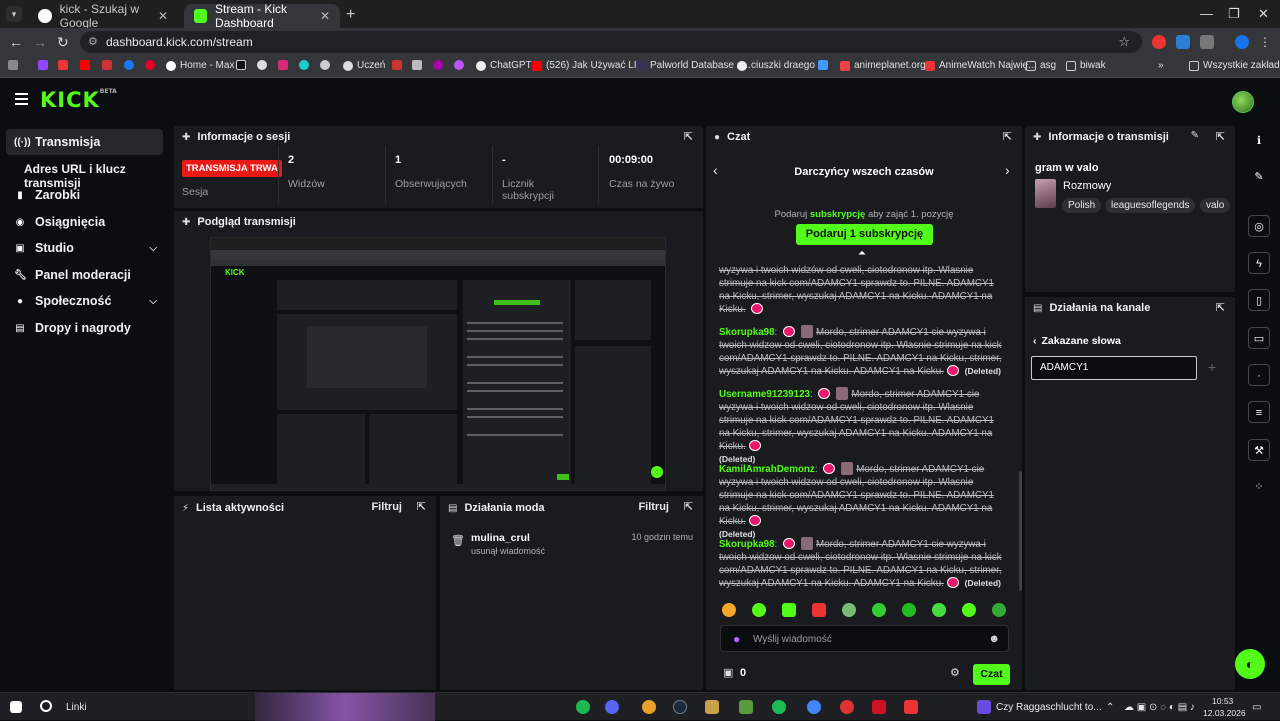  What do you see at coordinates (1110, 707) in the screenshot?
I see `tray-chevron-icon: ⌃` at bounding box center [1110, 707].